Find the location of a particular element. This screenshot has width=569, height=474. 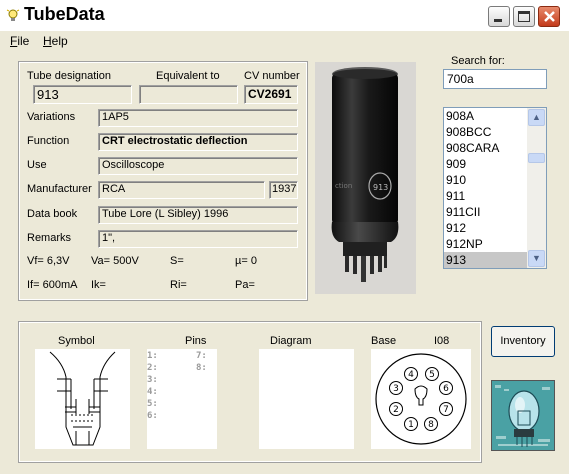

maximize-icon is located at coordinates (524, 16).